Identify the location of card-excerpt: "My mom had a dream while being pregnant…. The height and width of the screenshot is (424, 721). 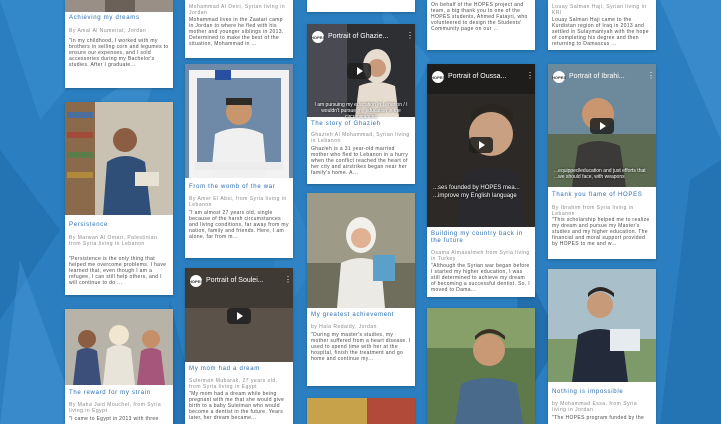
(237, 406).